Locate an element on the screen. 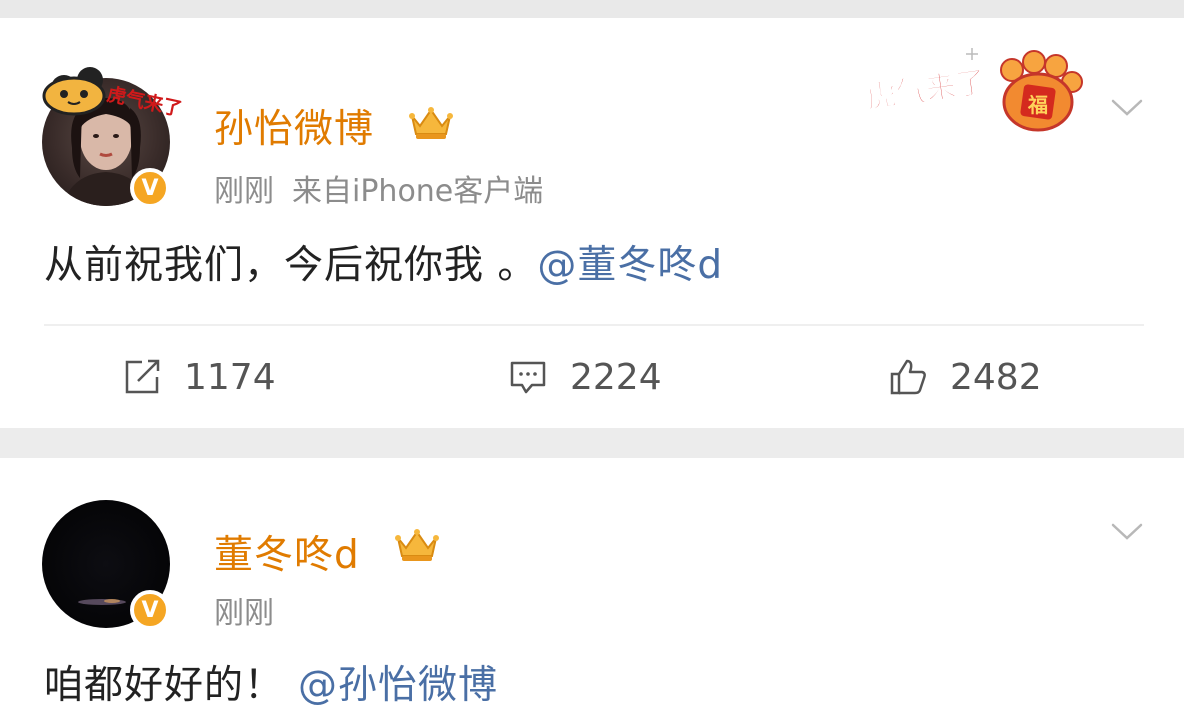  repost-button: 1174 is located at coordinates (199, 377).